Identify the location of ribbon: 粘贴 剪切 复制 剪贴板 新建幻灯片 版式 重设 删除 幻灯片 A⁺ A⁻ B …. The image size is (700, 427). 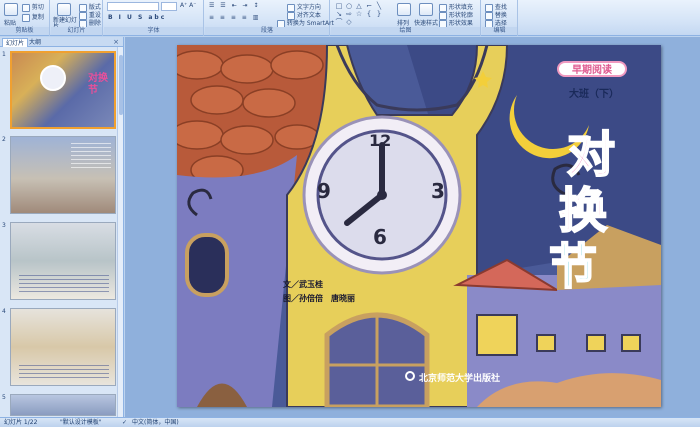
(350, 18).